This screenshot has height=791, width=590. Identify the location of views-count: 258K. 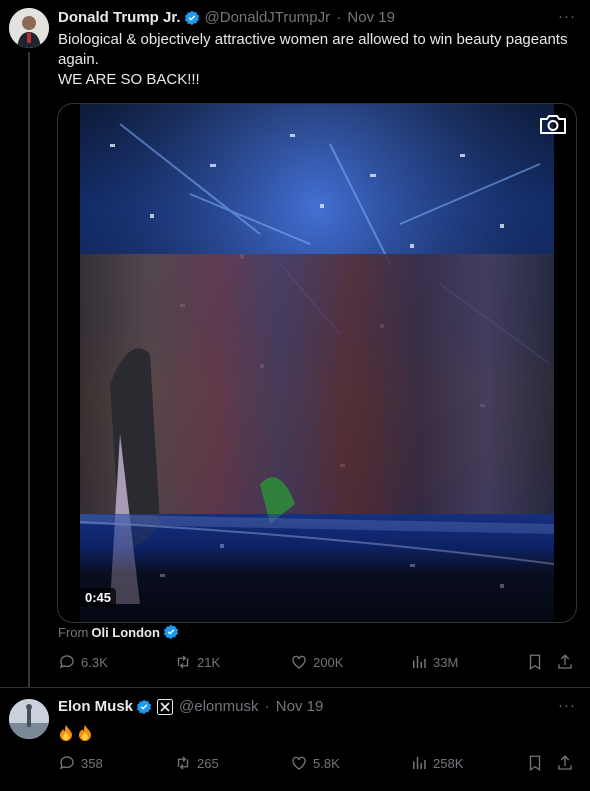
(448, 763).